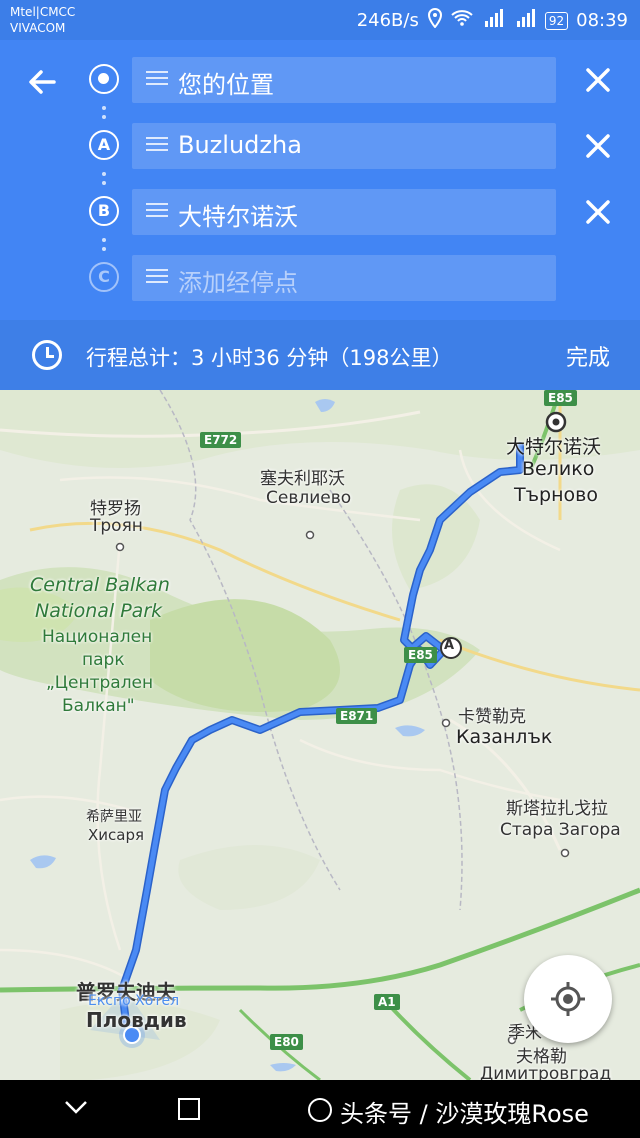 This screenshot has width=640, height=1138. Describe the element at coordinates (104, 211) in the screenshot. I see `waypoint-b-marker: B` at that location.